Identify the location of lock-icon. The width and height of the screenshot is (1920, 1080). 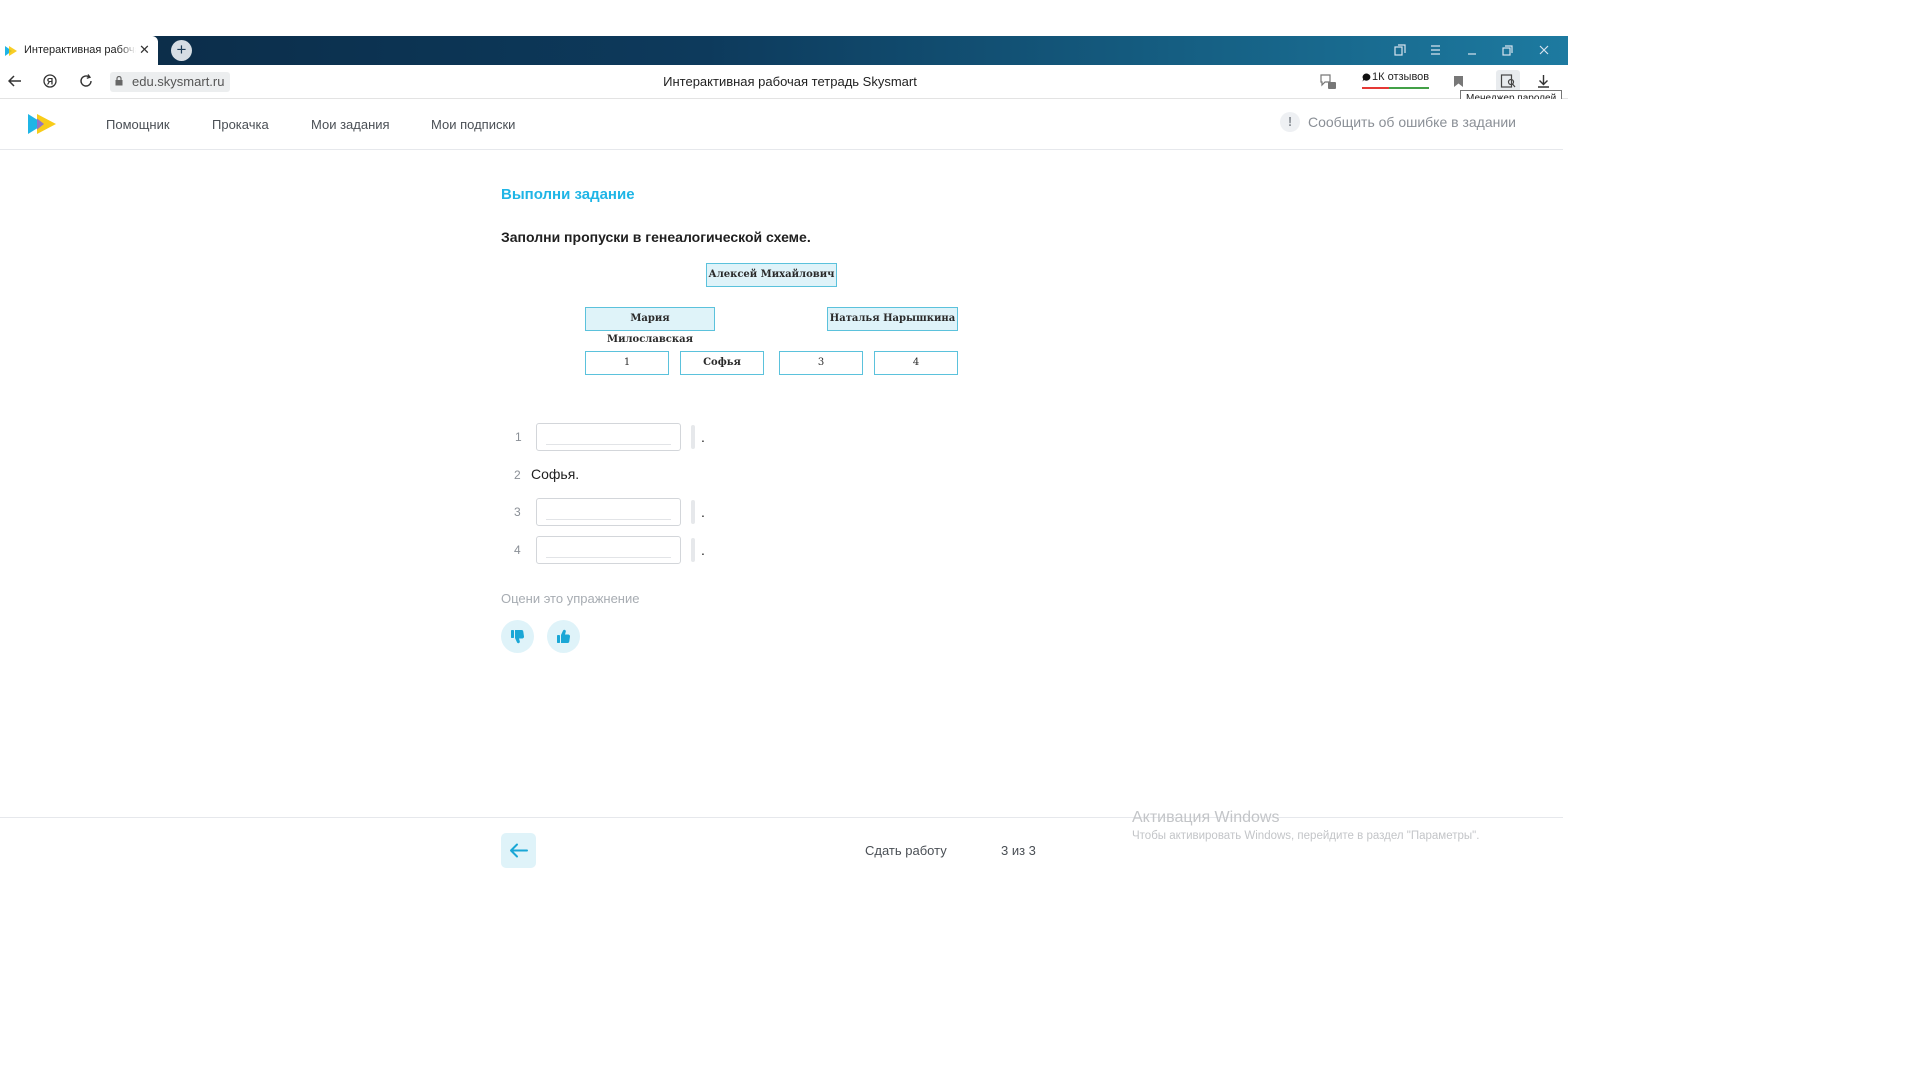
(119, 81).